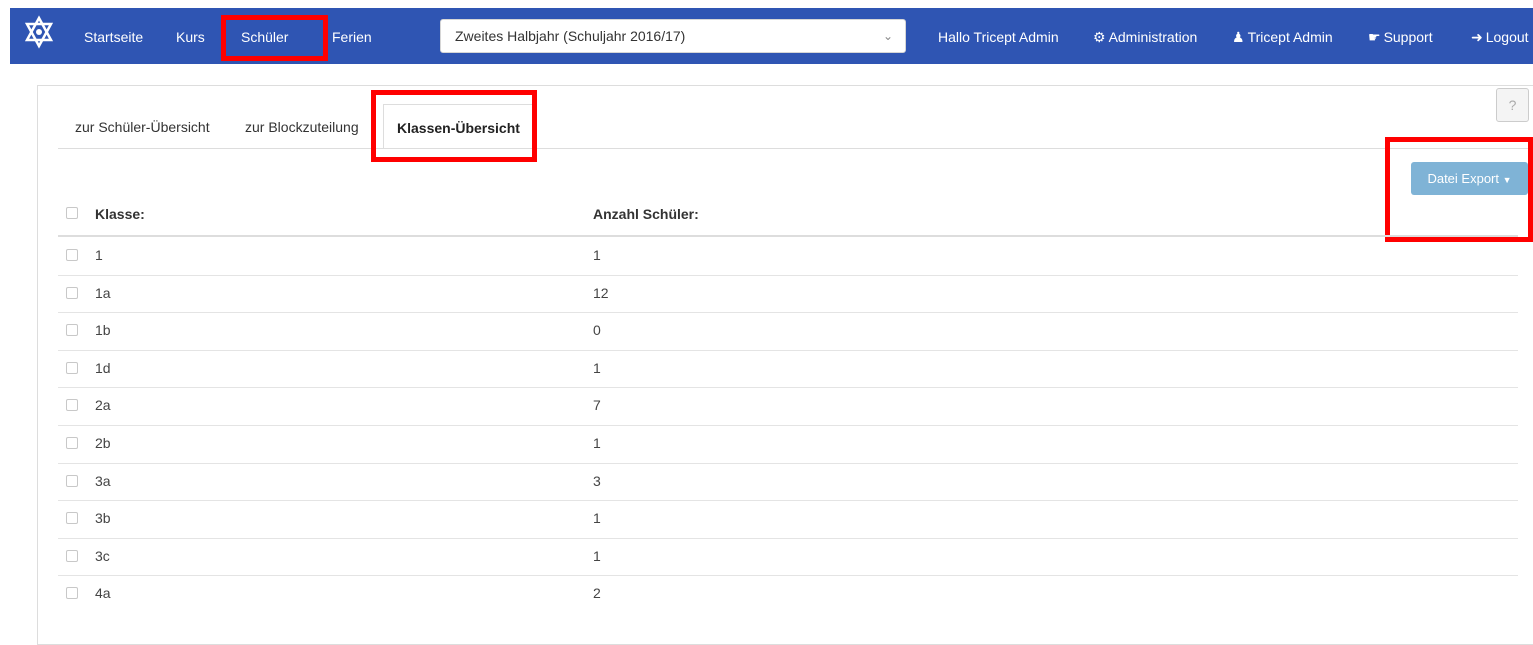 This screenshot has height=645, width=1533. I want to click on nav-support-label: Support, so click(1408, 37).